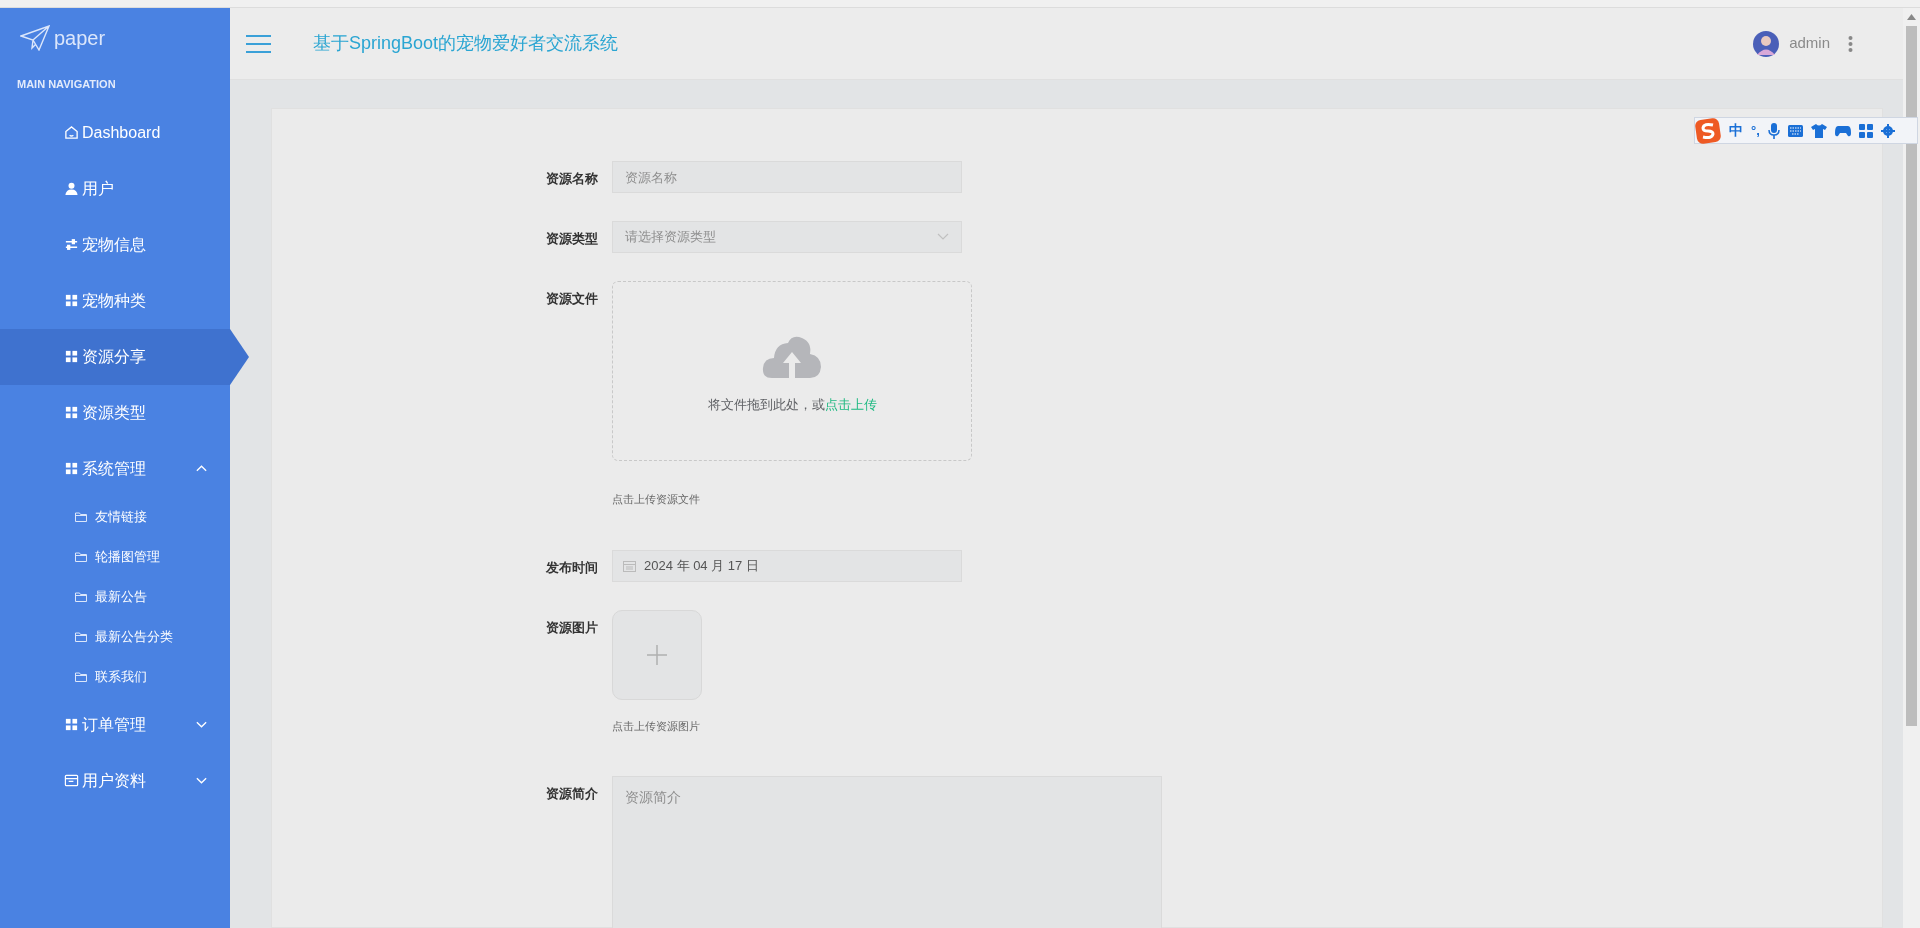 This screenshot has width=1920, height=928. What do you see at coordinates (71, 132) in the screenshot?
I see `home-icon` at bounding box center [71, 132].